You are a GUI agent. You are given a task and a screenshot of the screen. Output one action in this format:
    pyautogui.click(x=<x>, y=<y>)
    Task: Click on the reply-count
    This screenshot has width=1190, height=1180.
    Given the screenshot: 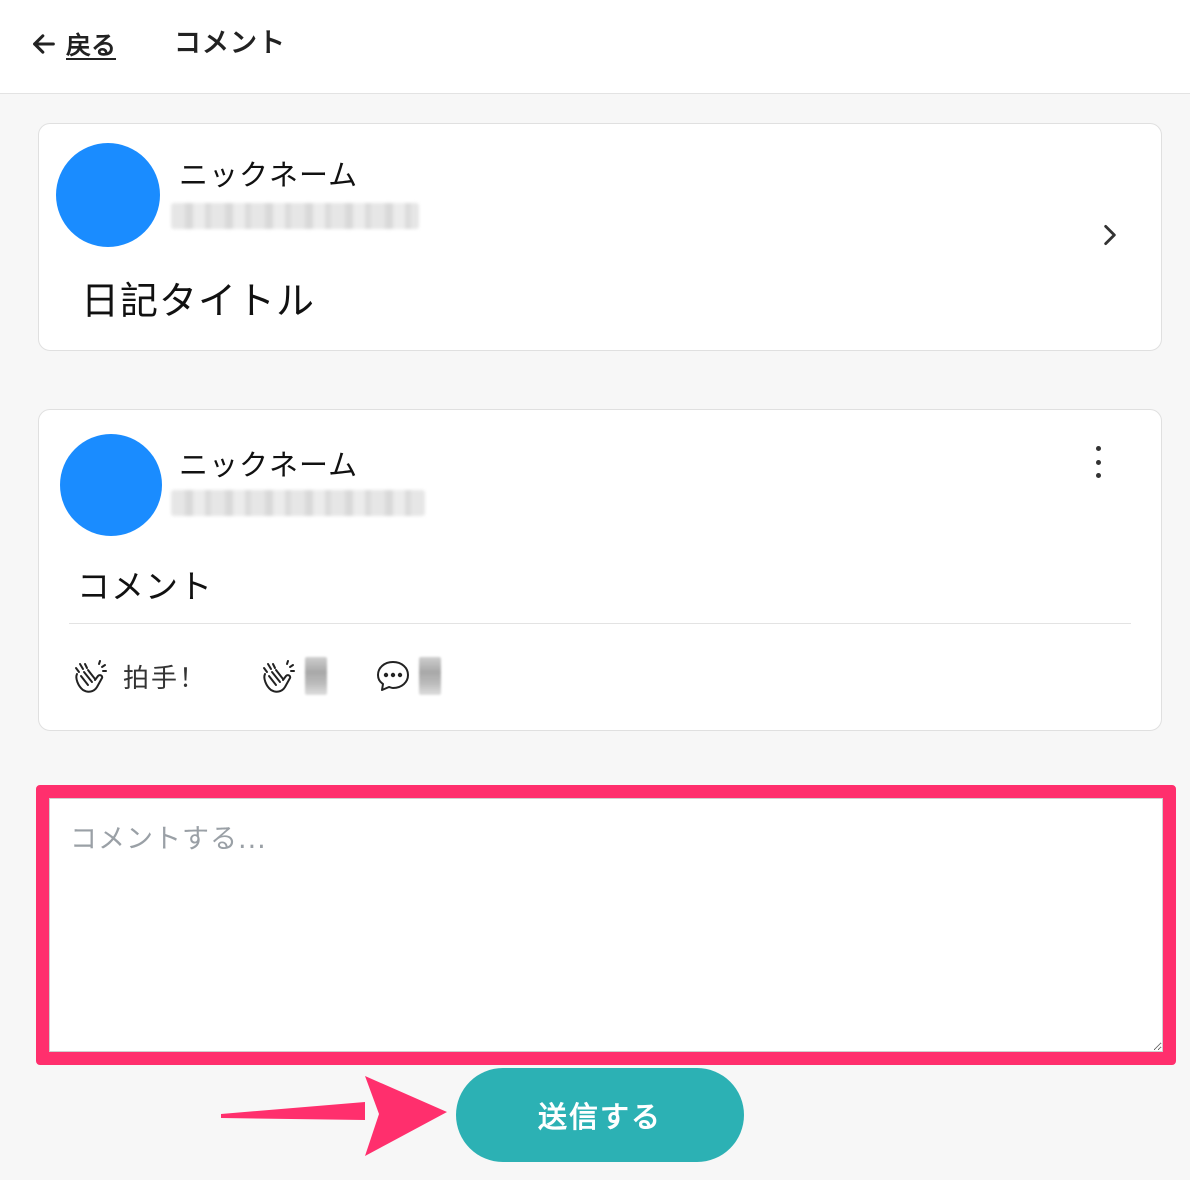 What is the action you would take?
    pyautogui.click(x=407, y=676)
    